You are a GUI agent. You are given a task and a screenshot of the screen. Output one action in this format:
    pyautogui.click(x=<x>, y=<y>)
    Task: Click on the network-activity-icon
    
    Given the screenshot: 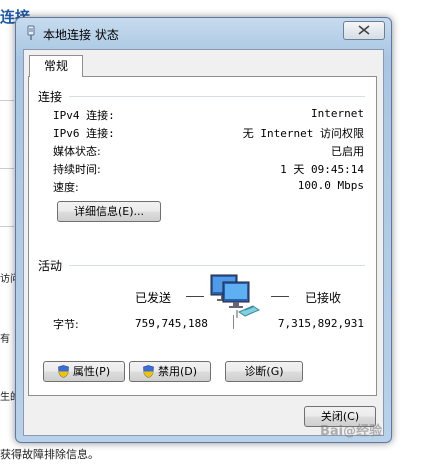 What is the action you would take?
    pyautogui.click(x=237, y=298)
    